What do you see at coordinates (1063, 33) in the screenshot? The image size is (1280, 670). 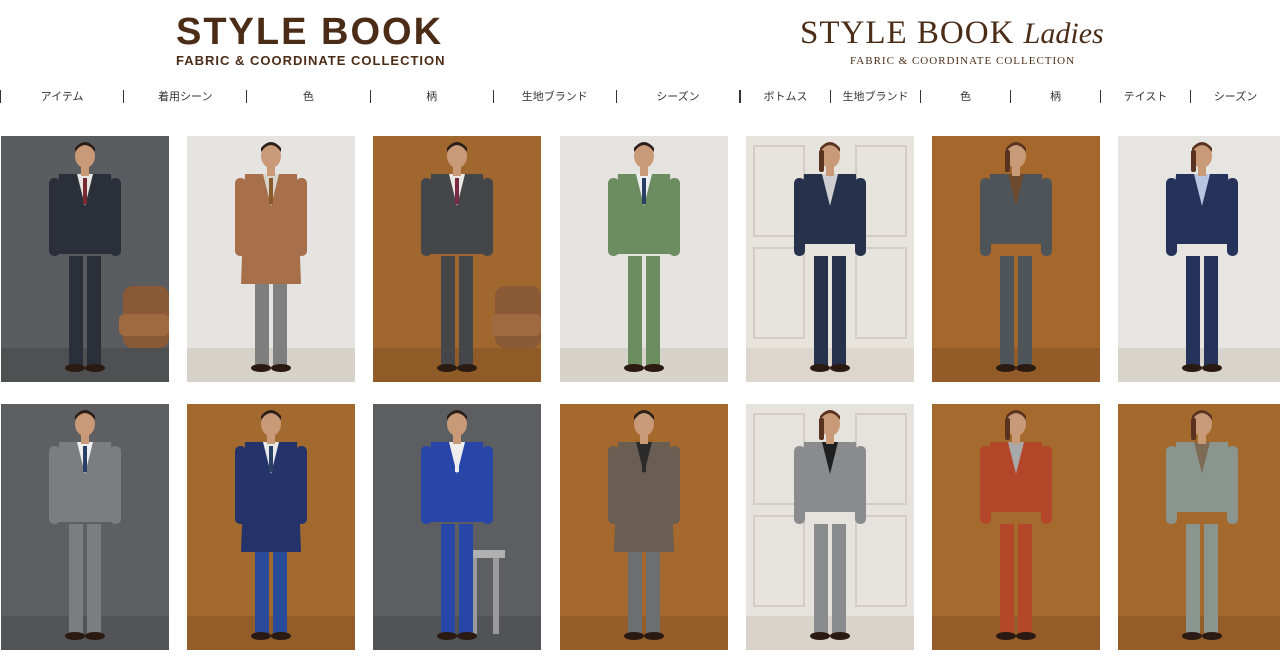 I see `logo-ladies-script: Ladies` at bounding box center [1063, 33].